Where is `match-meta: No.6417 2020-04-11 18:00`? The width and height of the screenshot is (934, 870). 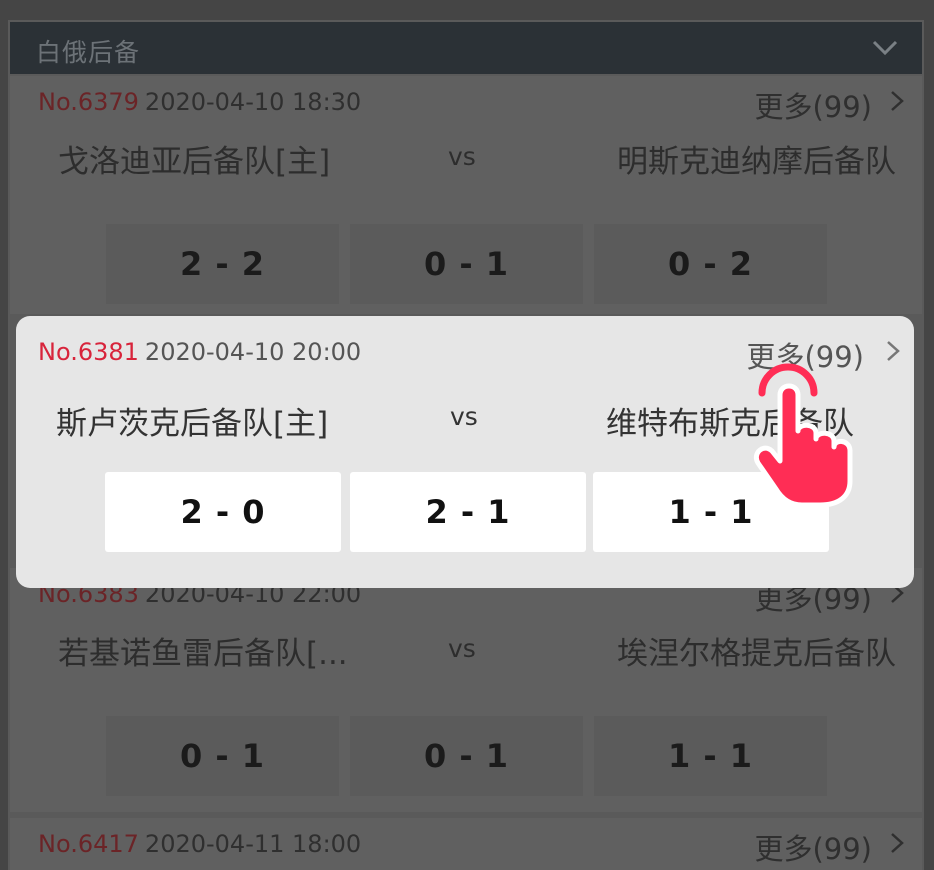
match-meta: No.6417 2020-04-11 18:00 is located at coordinates (199, 844).